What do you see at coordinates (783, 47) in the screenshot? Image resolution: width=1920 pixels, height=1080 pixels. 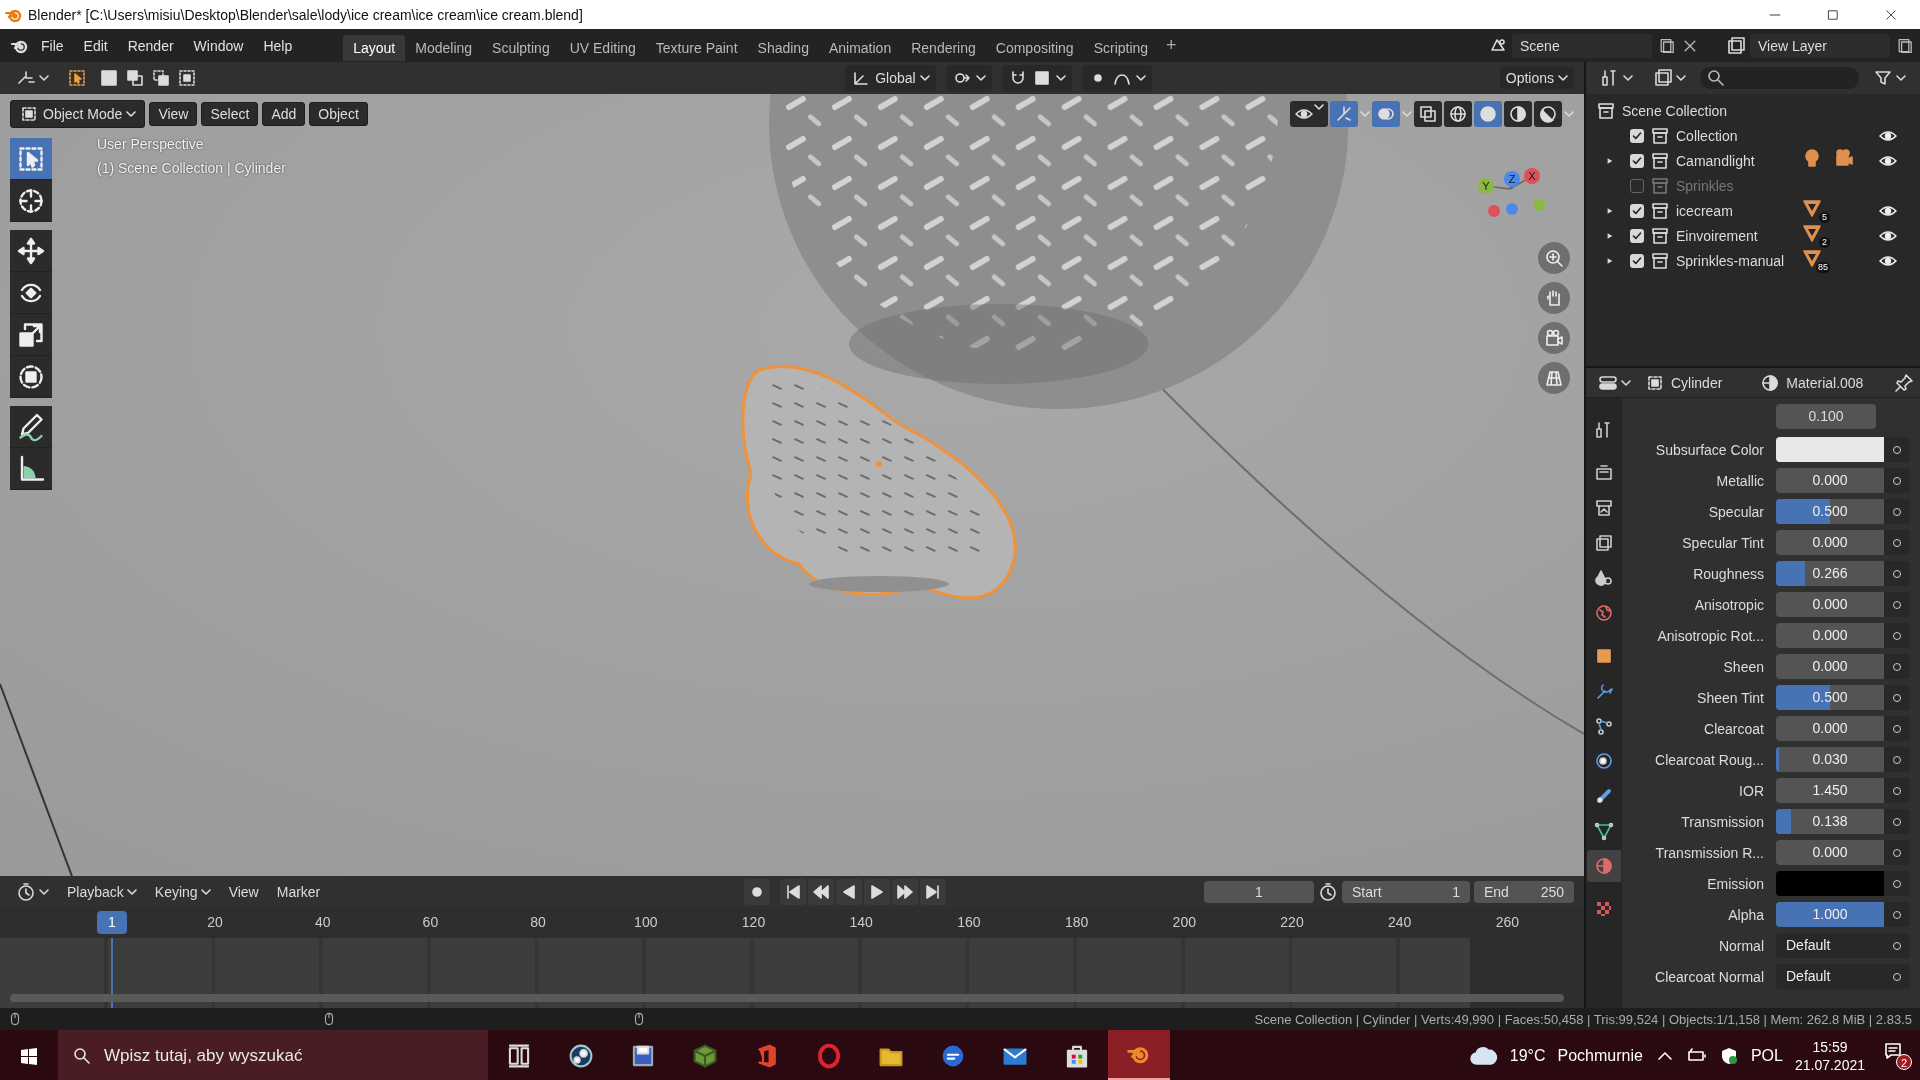 I see `workspace-tab: Shading` at bounding box center [783, 47].